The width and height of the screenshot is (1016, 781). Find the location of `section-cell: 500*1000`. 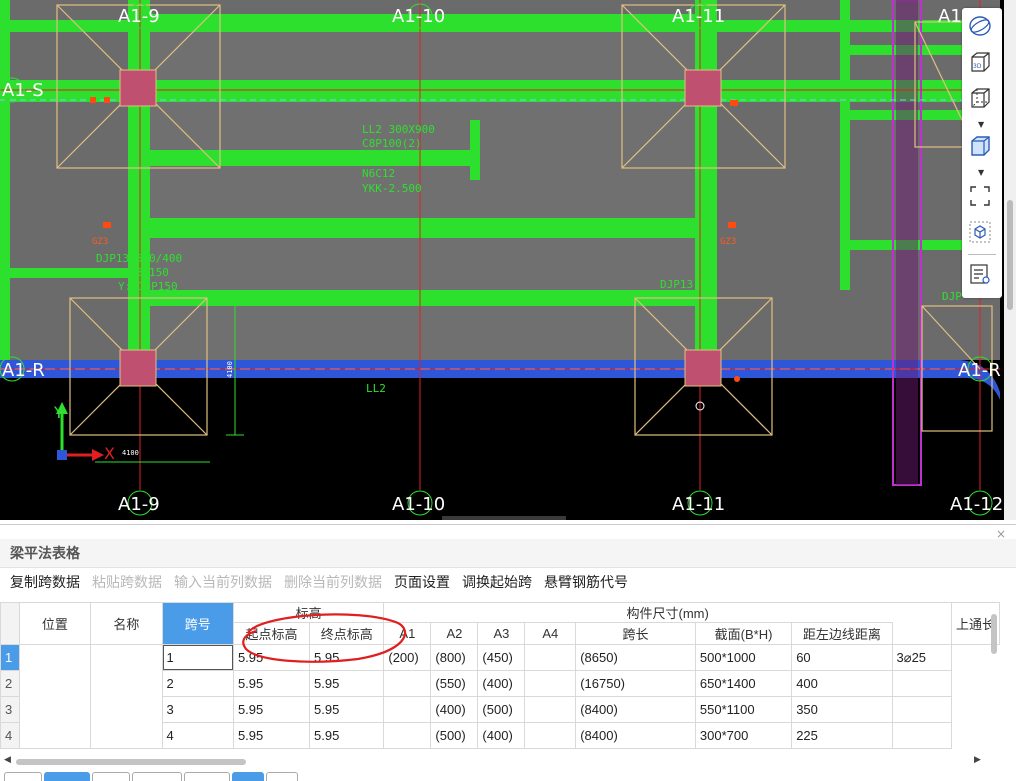

section-cell: 500*1000 is located at coordinates (743, 657).